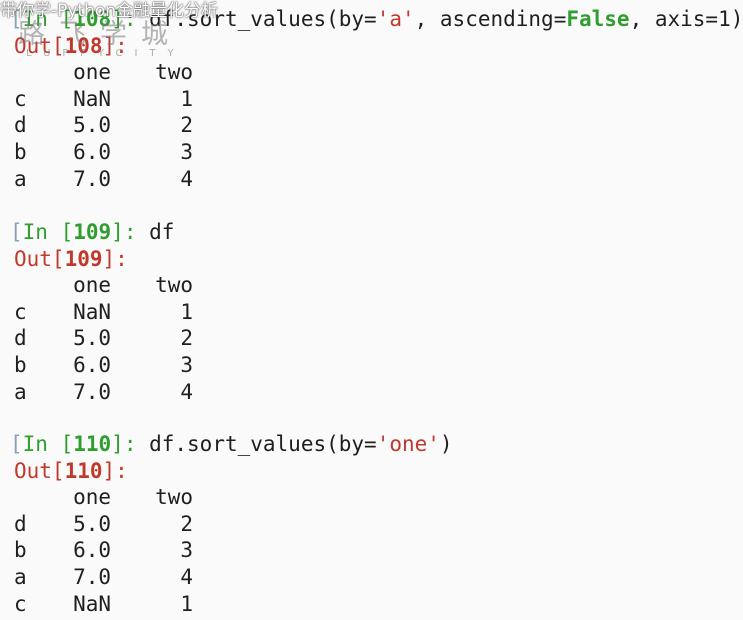 This screenshot has height=620, width=743. Describe the element at coordinates (395, 19) in the screenshot. I see `code-string: 'a'` at that location.